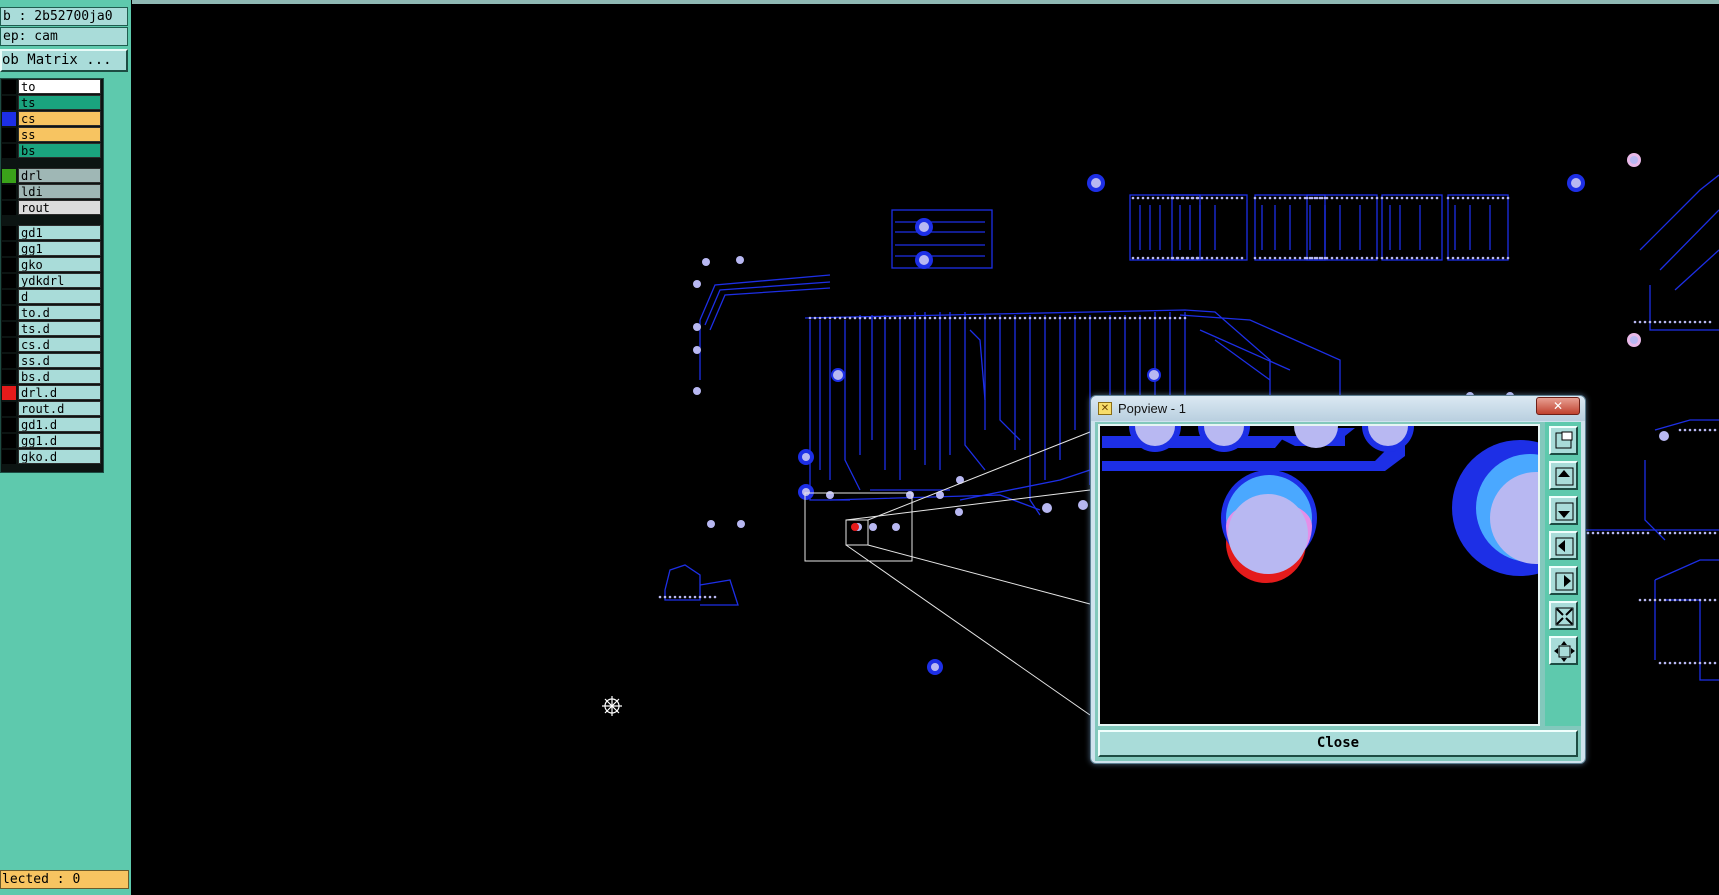 This screenshot has height=895, width=1719. I want to click on layer-name: ts, so click(59, 102).